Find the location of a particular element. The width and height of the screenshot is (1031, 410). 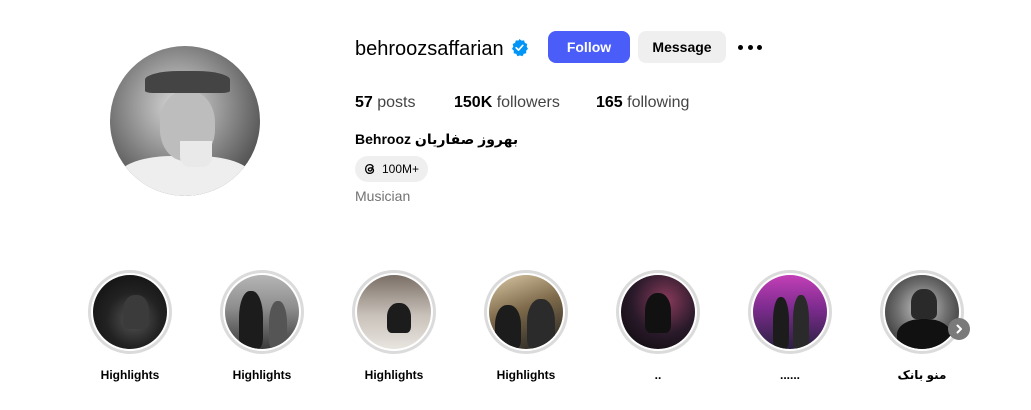

threads-icon is located at coordinates (369, 169).